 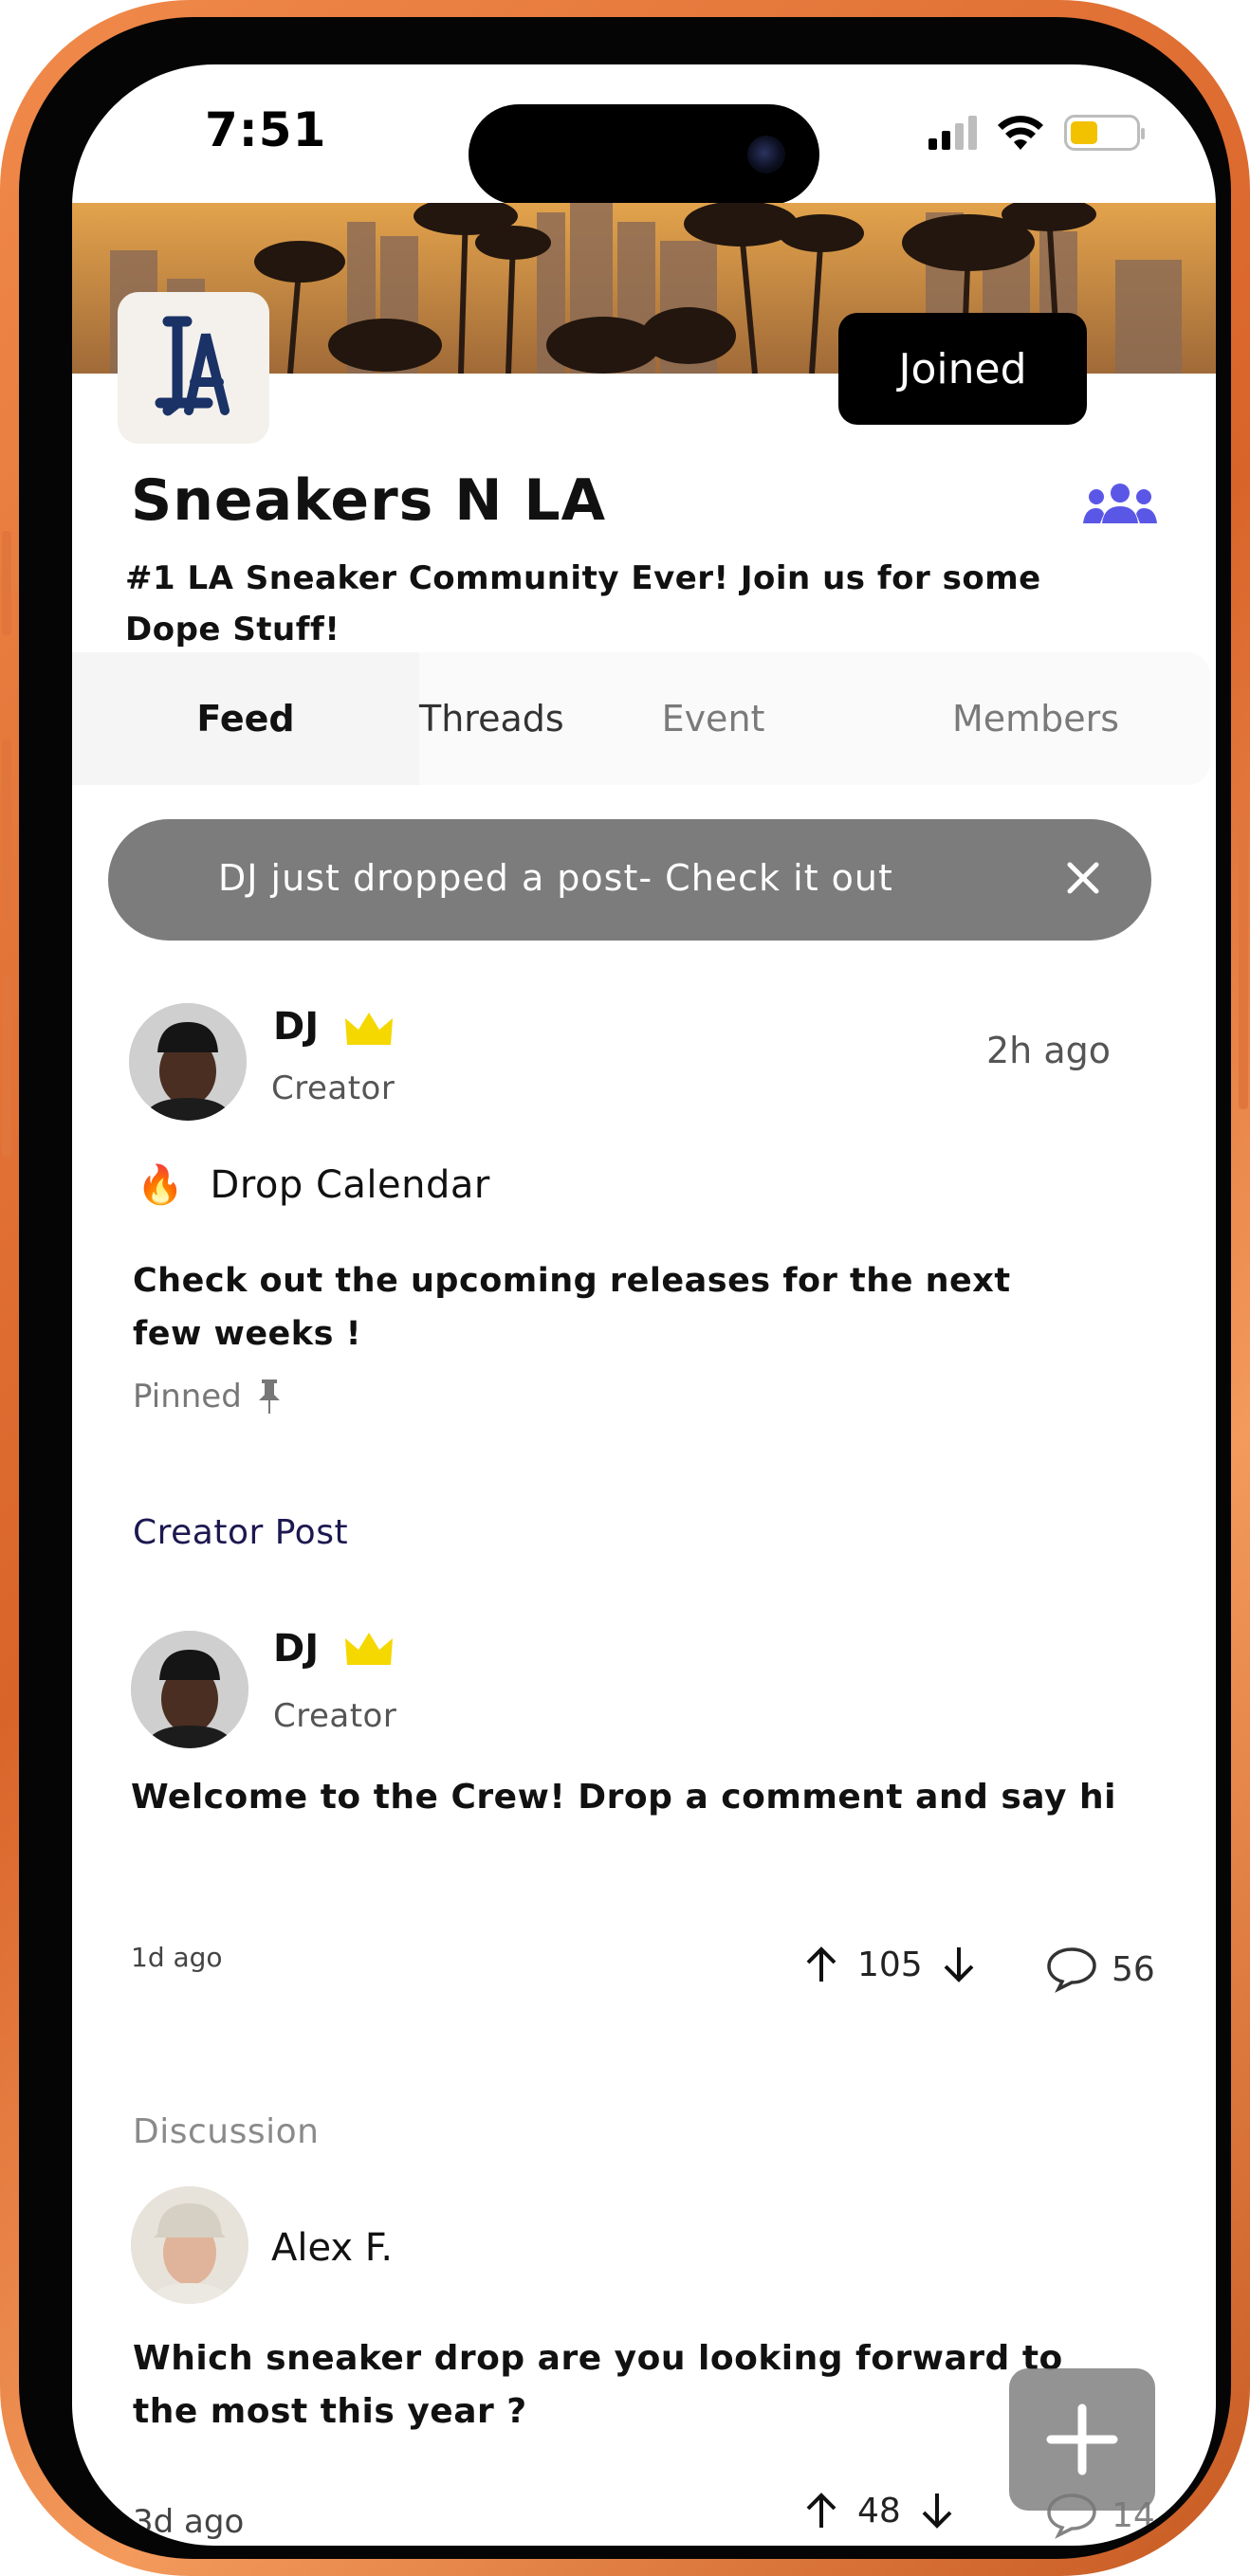 I want to click on section-label: Creator Post, so click(x=241, y=1532).